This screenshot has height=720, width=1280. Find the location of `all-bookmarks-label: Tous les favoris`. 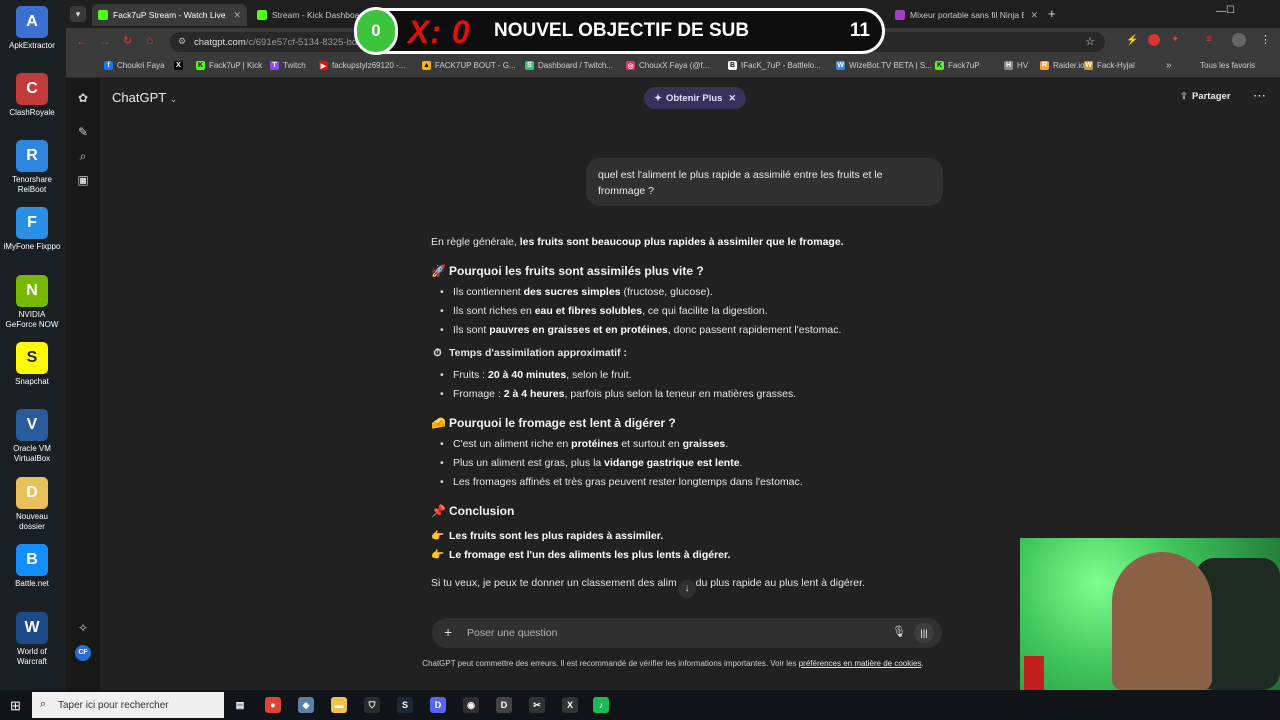

all-bookmarks-label: Tous les favoris is located at coordinates (1228, 65).